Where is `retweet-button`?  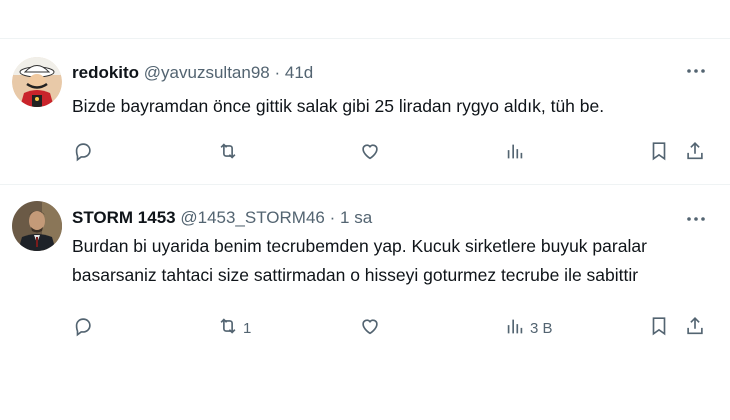
retweet-button is located at coordinates (230, 153).